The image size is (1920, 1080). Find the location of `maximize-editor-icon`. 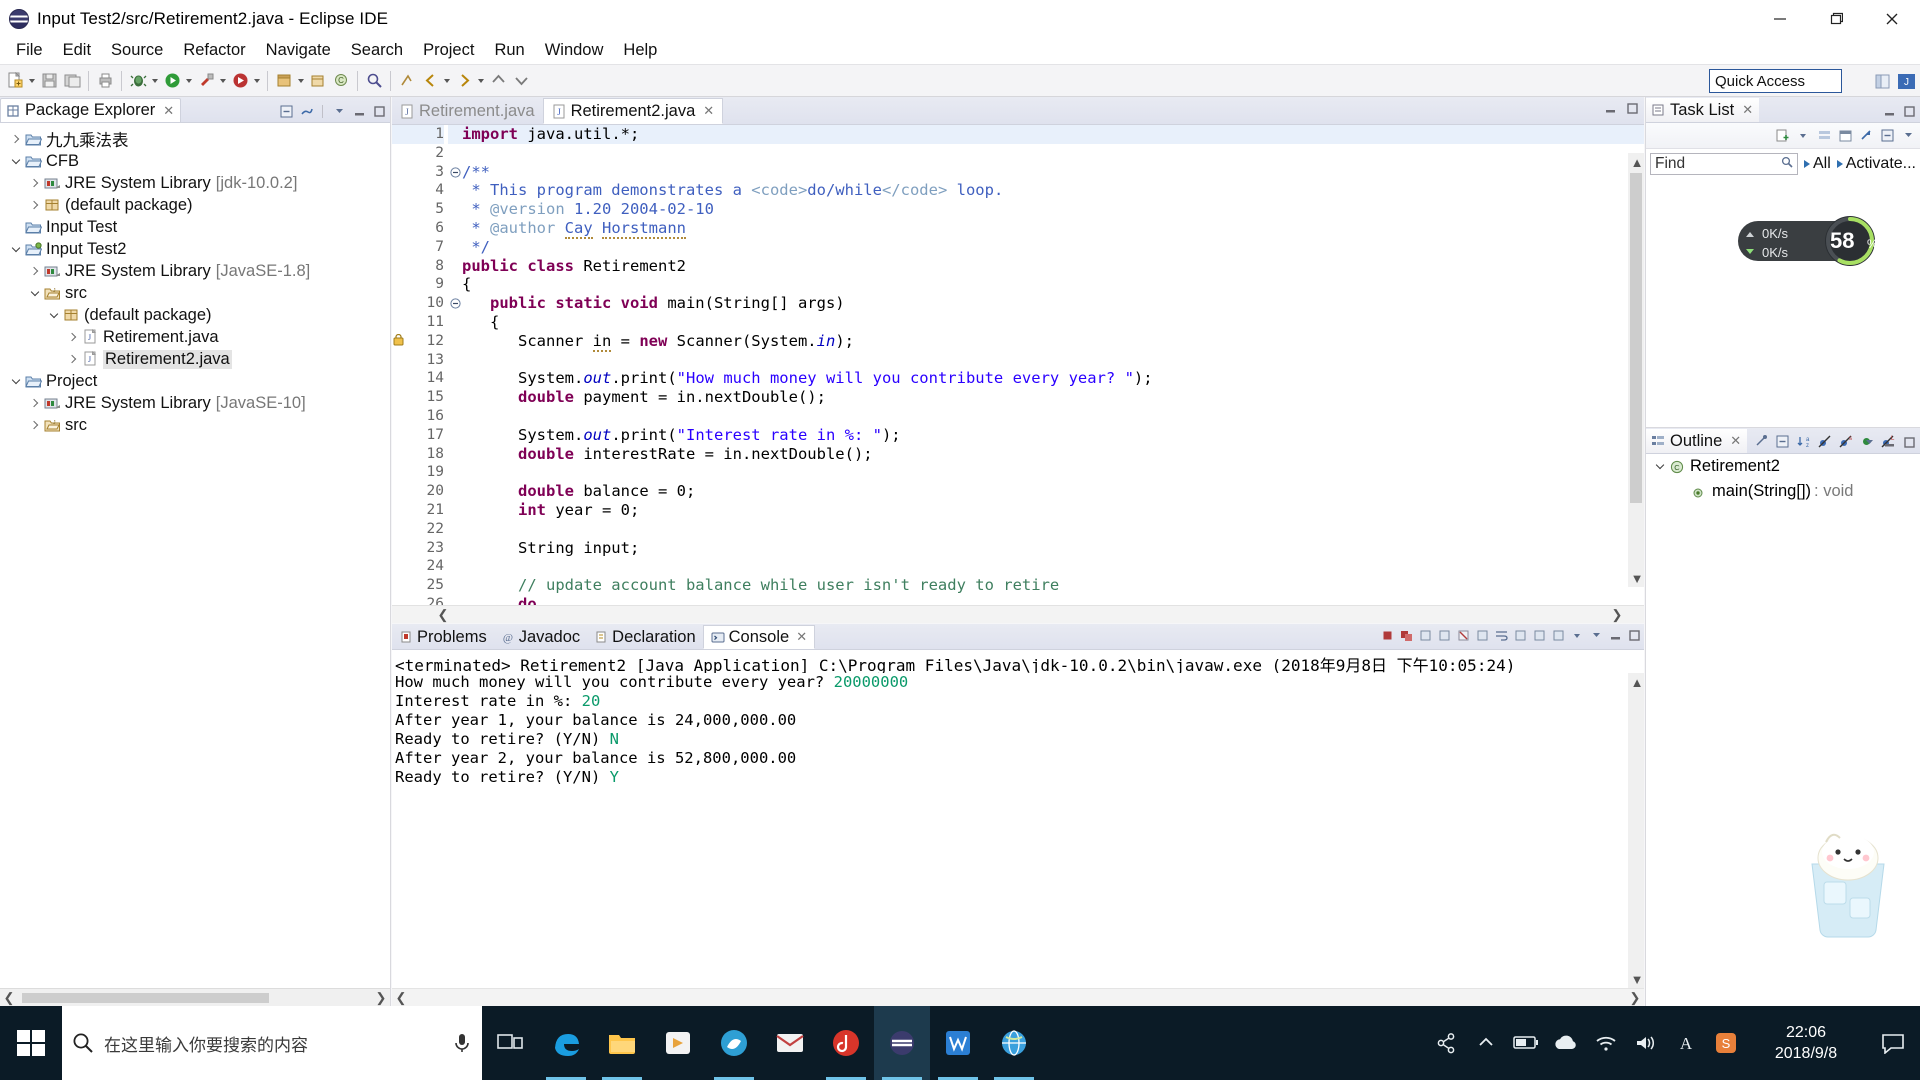

maximize-editor-icon is located at coordinates (1632, 108).